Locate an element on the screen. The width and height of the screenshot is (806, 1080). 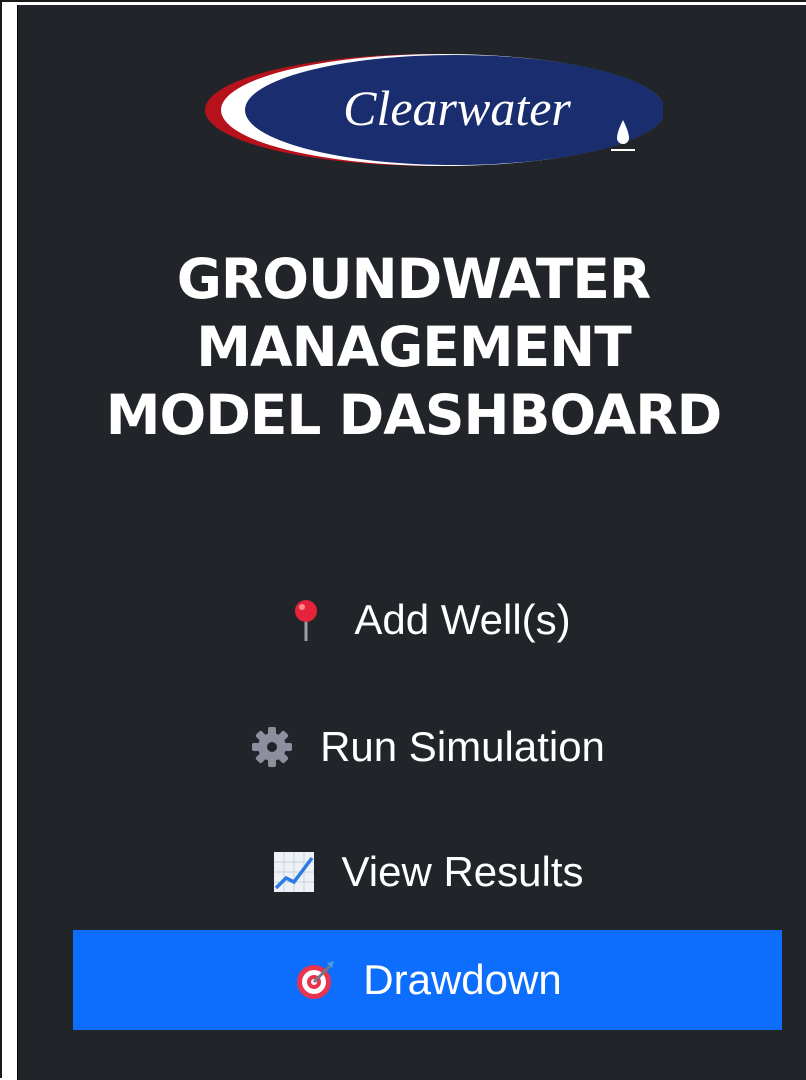
pushpin-icon is located at coordinates (306, 620).